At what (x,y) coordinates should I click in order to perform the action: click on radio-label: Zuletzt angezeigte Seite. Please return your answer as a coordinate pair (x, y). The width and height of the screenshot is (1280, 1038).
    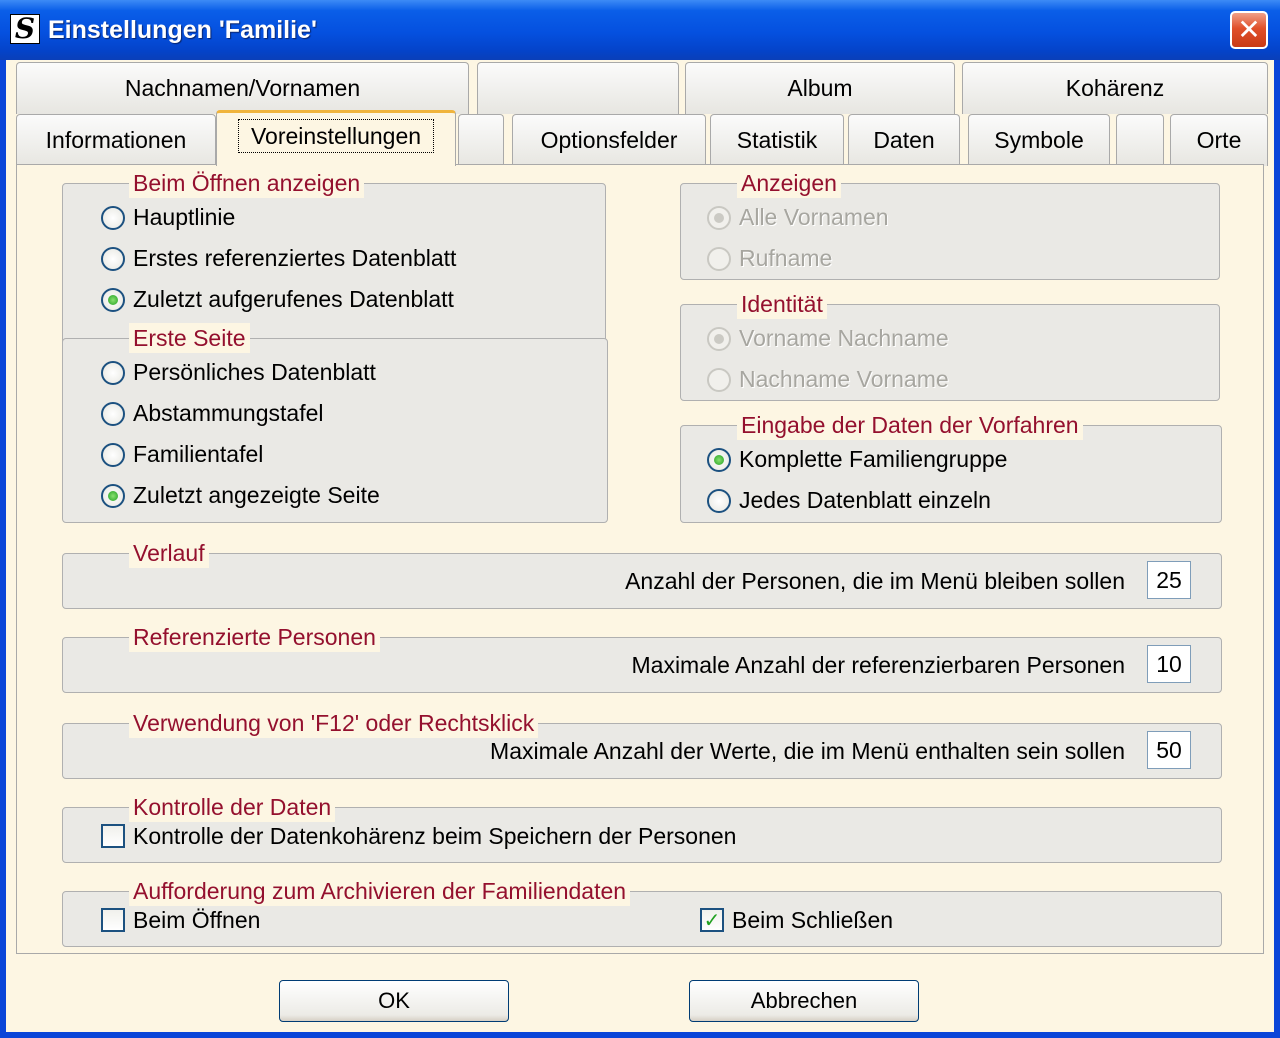
    Looking at the image, I should click on (256, 495).